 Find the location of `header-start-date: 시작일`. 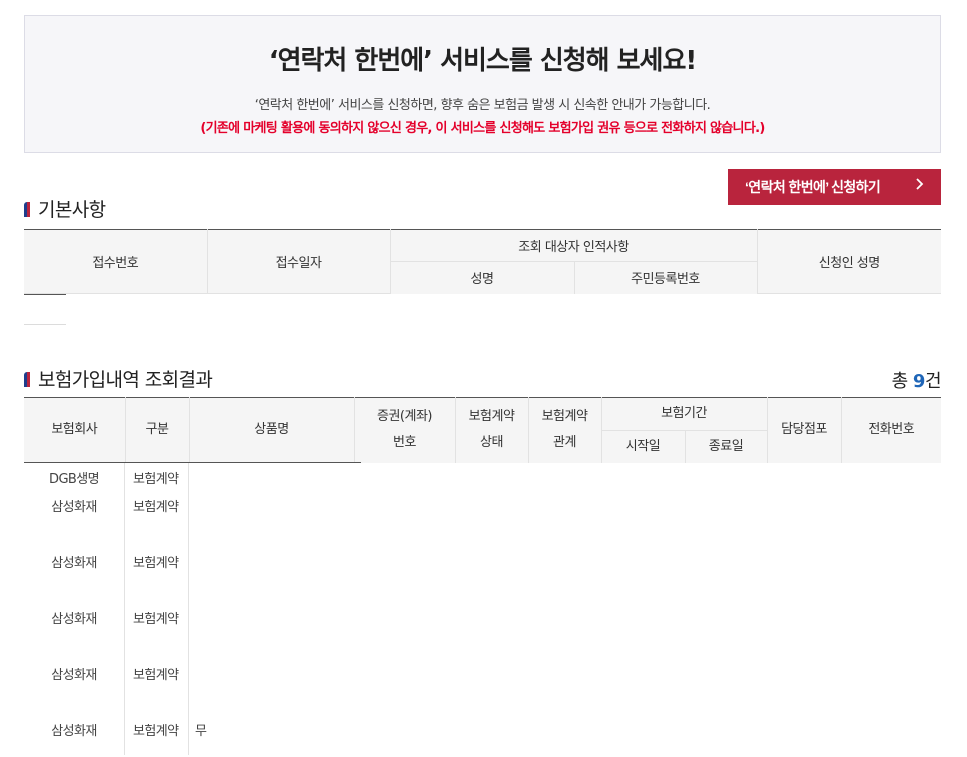

header-start-date: 시작일 is located at coordinates (643, 446).